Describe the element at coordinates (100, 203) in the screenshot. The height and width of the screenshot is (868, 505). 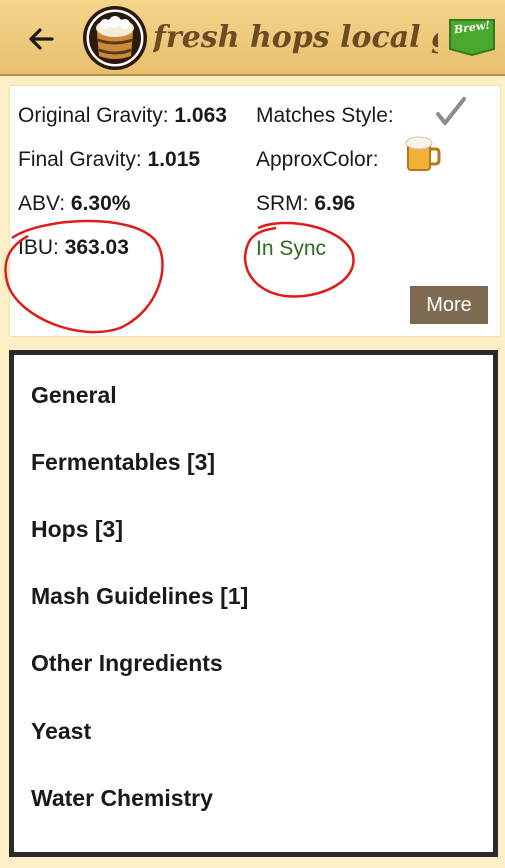
I see `abv-value: 6.30%` at that location.